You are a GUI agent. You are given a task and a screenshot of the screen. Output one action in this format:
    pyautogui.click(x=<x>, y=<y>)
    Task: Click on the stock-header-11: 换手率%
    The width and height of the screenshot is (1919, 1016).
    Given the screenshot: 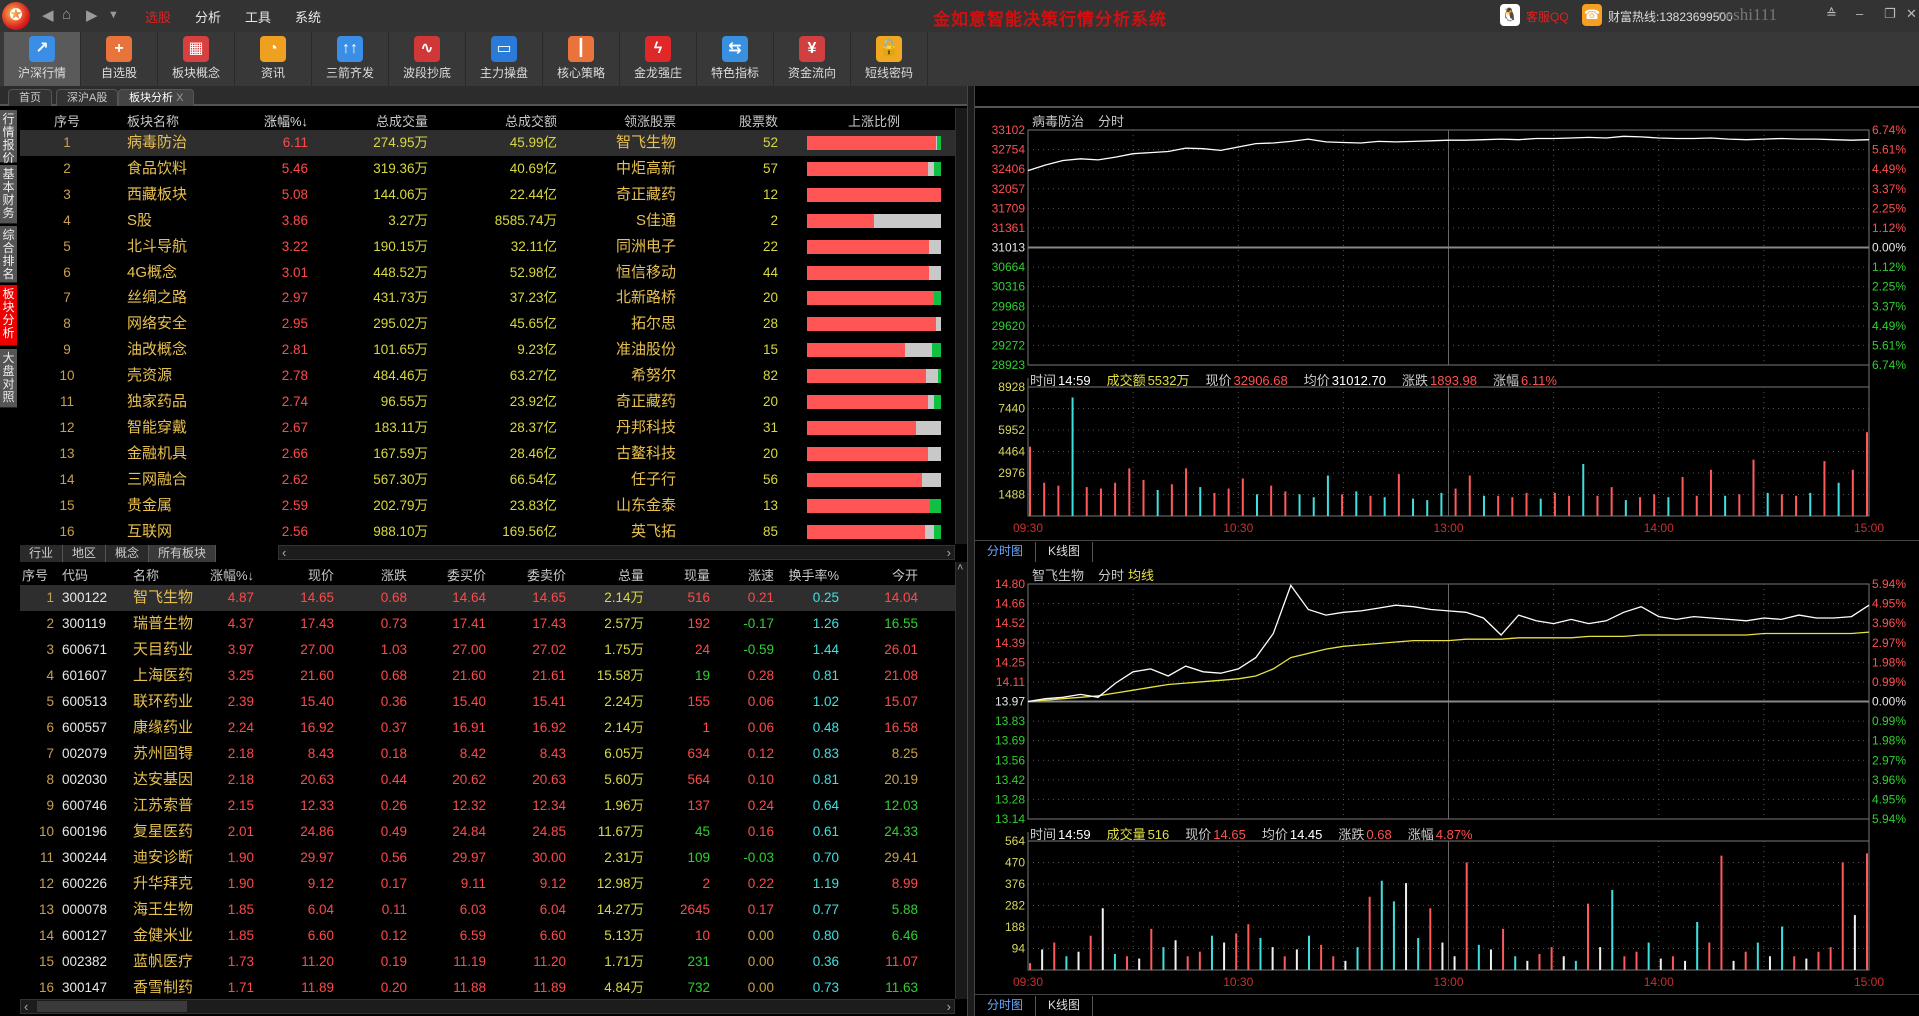 What is the action you would take?
    pyautogui.click(x=804, y=574)
    